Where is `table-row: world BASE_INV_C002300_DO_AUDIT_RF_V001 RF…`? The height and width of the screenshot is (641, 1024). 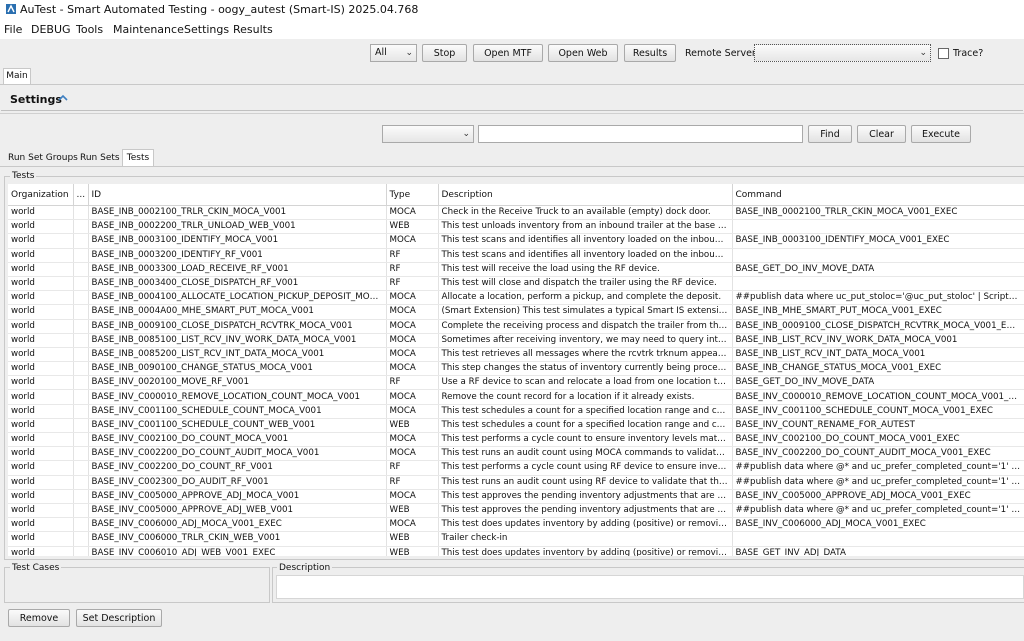 table-row: world BASE_INV_C002300_DO_AUDIT_RF_V001 RF… is located at coordinates (516, 482).